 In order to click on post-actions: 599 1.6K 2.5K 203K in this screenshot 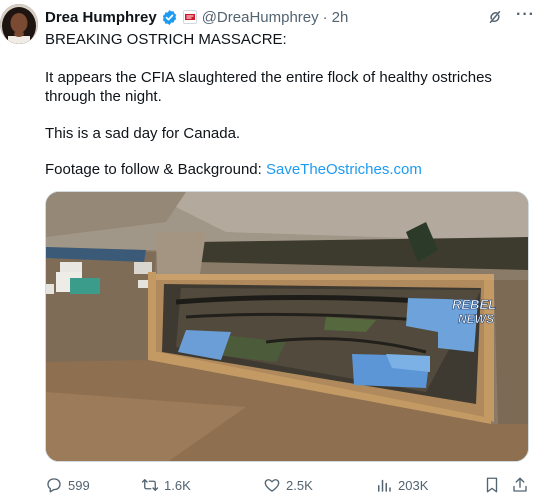, I will do `click(287, 485)`.